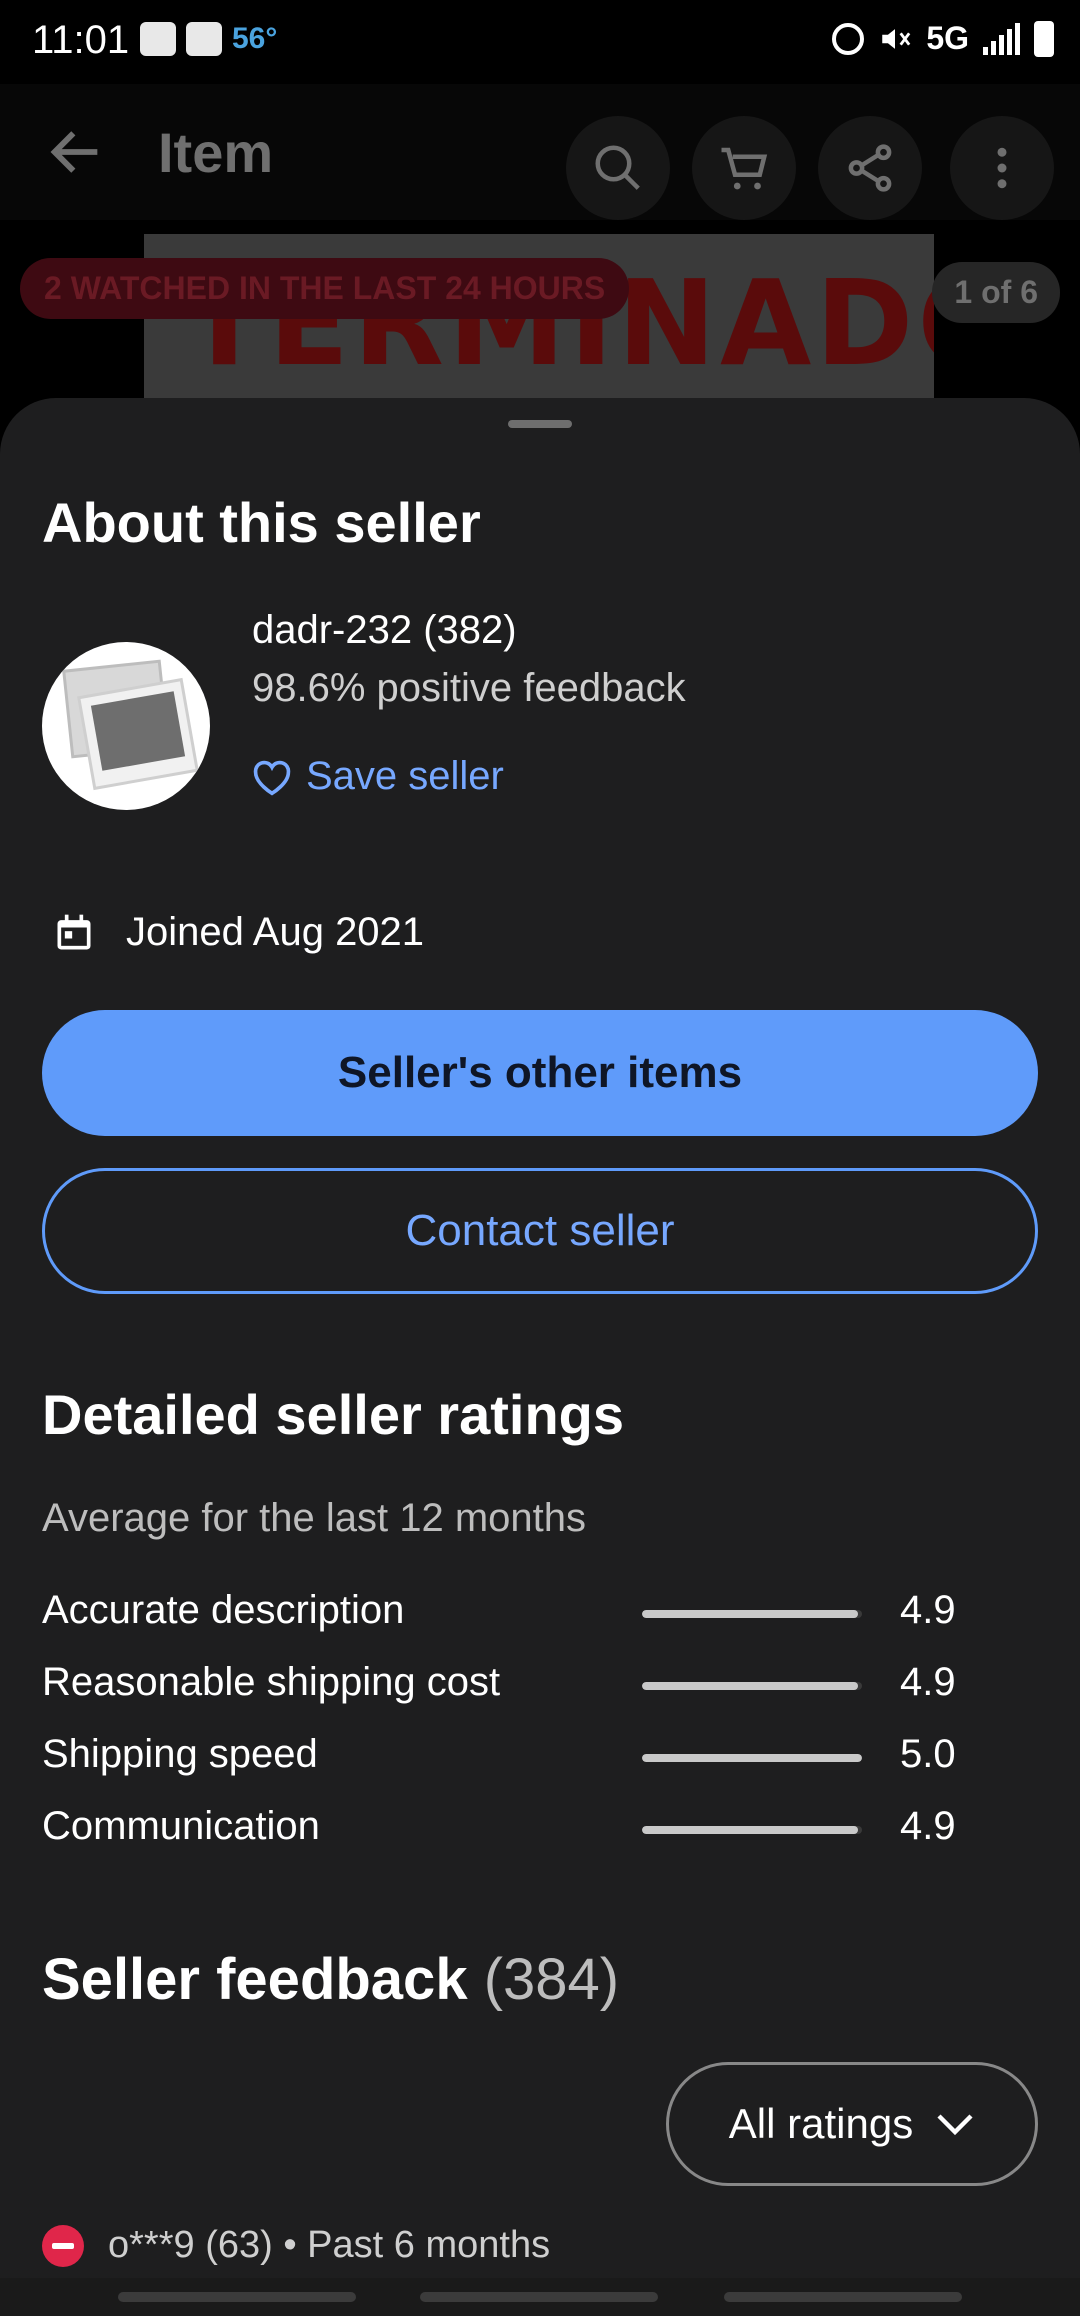 This screenshot has width=1080, height=2316. I want to click on feedback-entry: o***9 (63) • Past 6 months, so click(296, 2245).